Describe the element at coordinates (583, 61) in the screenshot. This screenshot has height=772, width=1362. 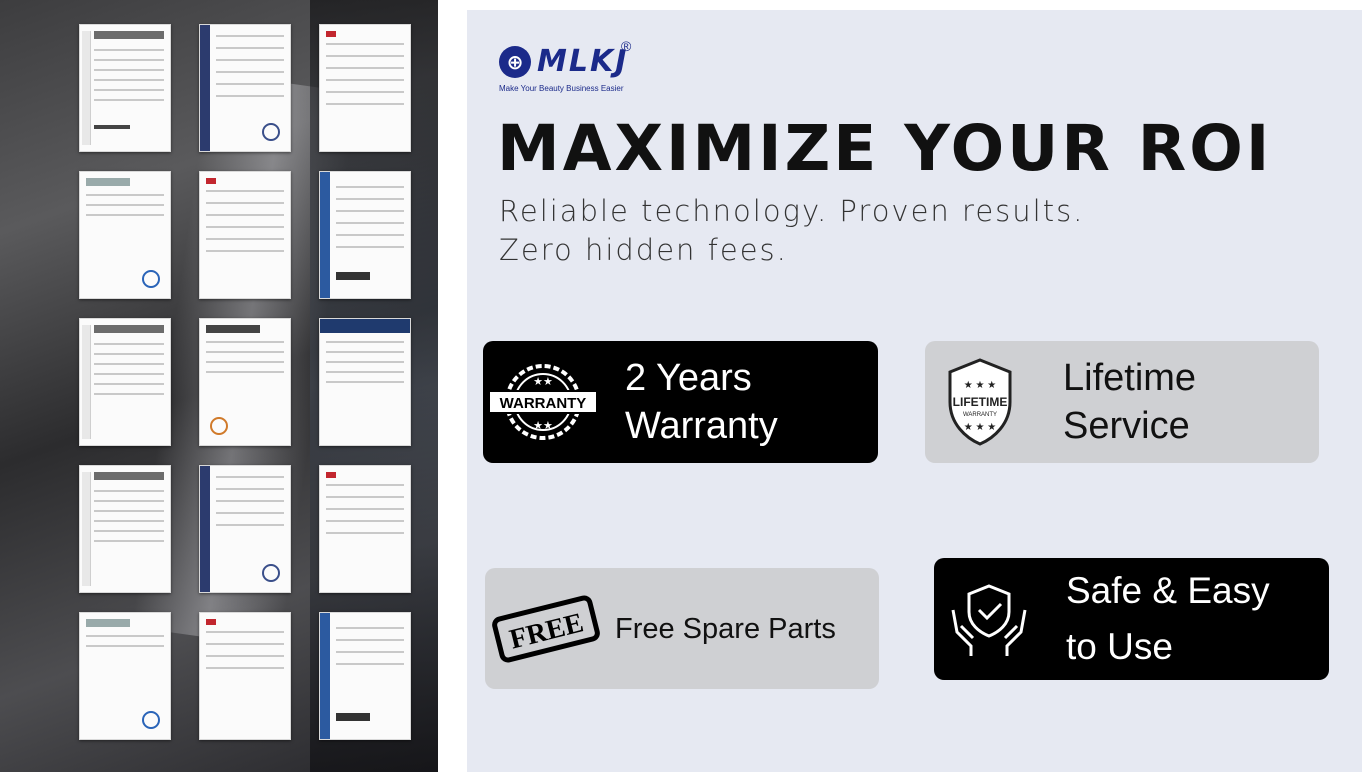
I see `brand-name: MLKJ` at that location.